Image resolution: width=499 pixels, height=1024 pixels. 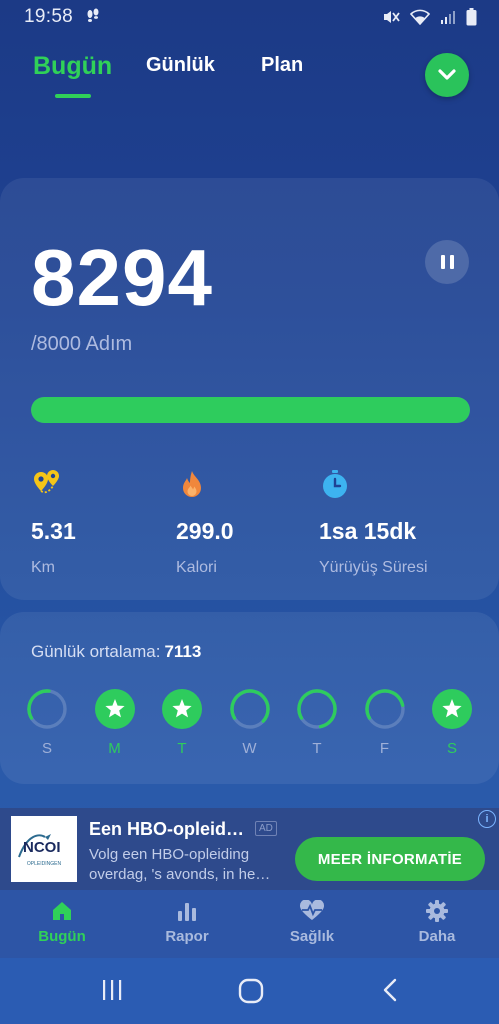 I want to click on day-6: S, so click(x=452, y=722).